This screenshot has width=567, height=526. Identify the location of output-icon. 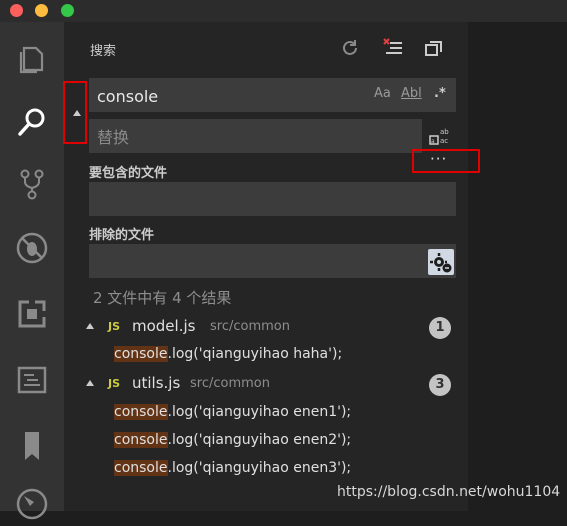
(32, 380).